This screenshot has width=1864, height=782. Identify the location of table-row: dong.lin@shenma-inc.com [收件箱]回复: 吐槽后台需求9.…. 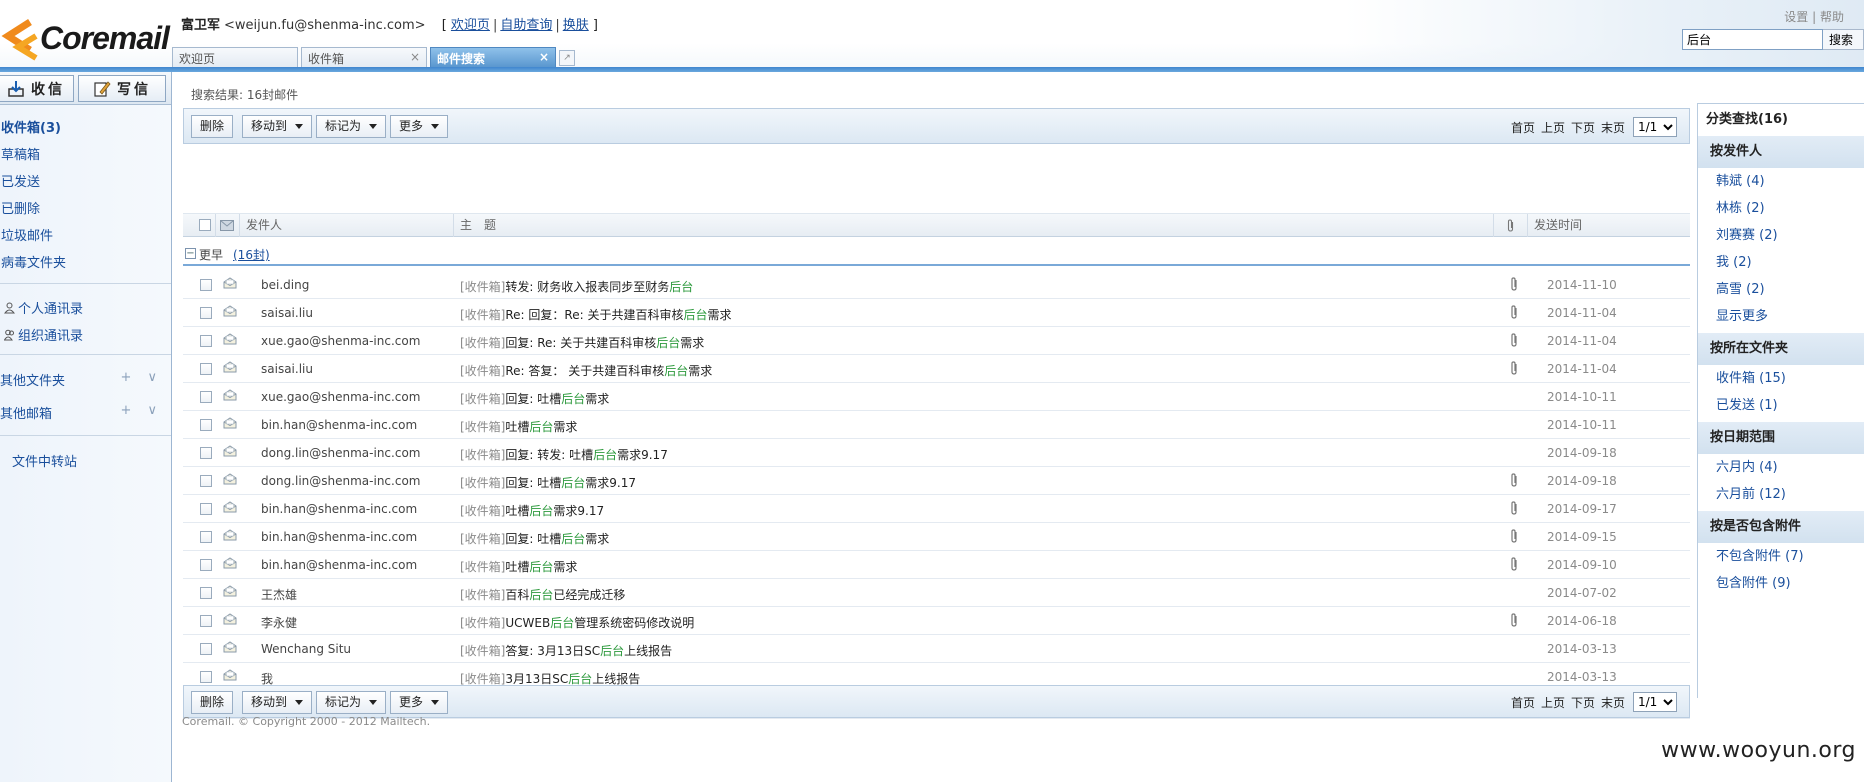
(936, 481).